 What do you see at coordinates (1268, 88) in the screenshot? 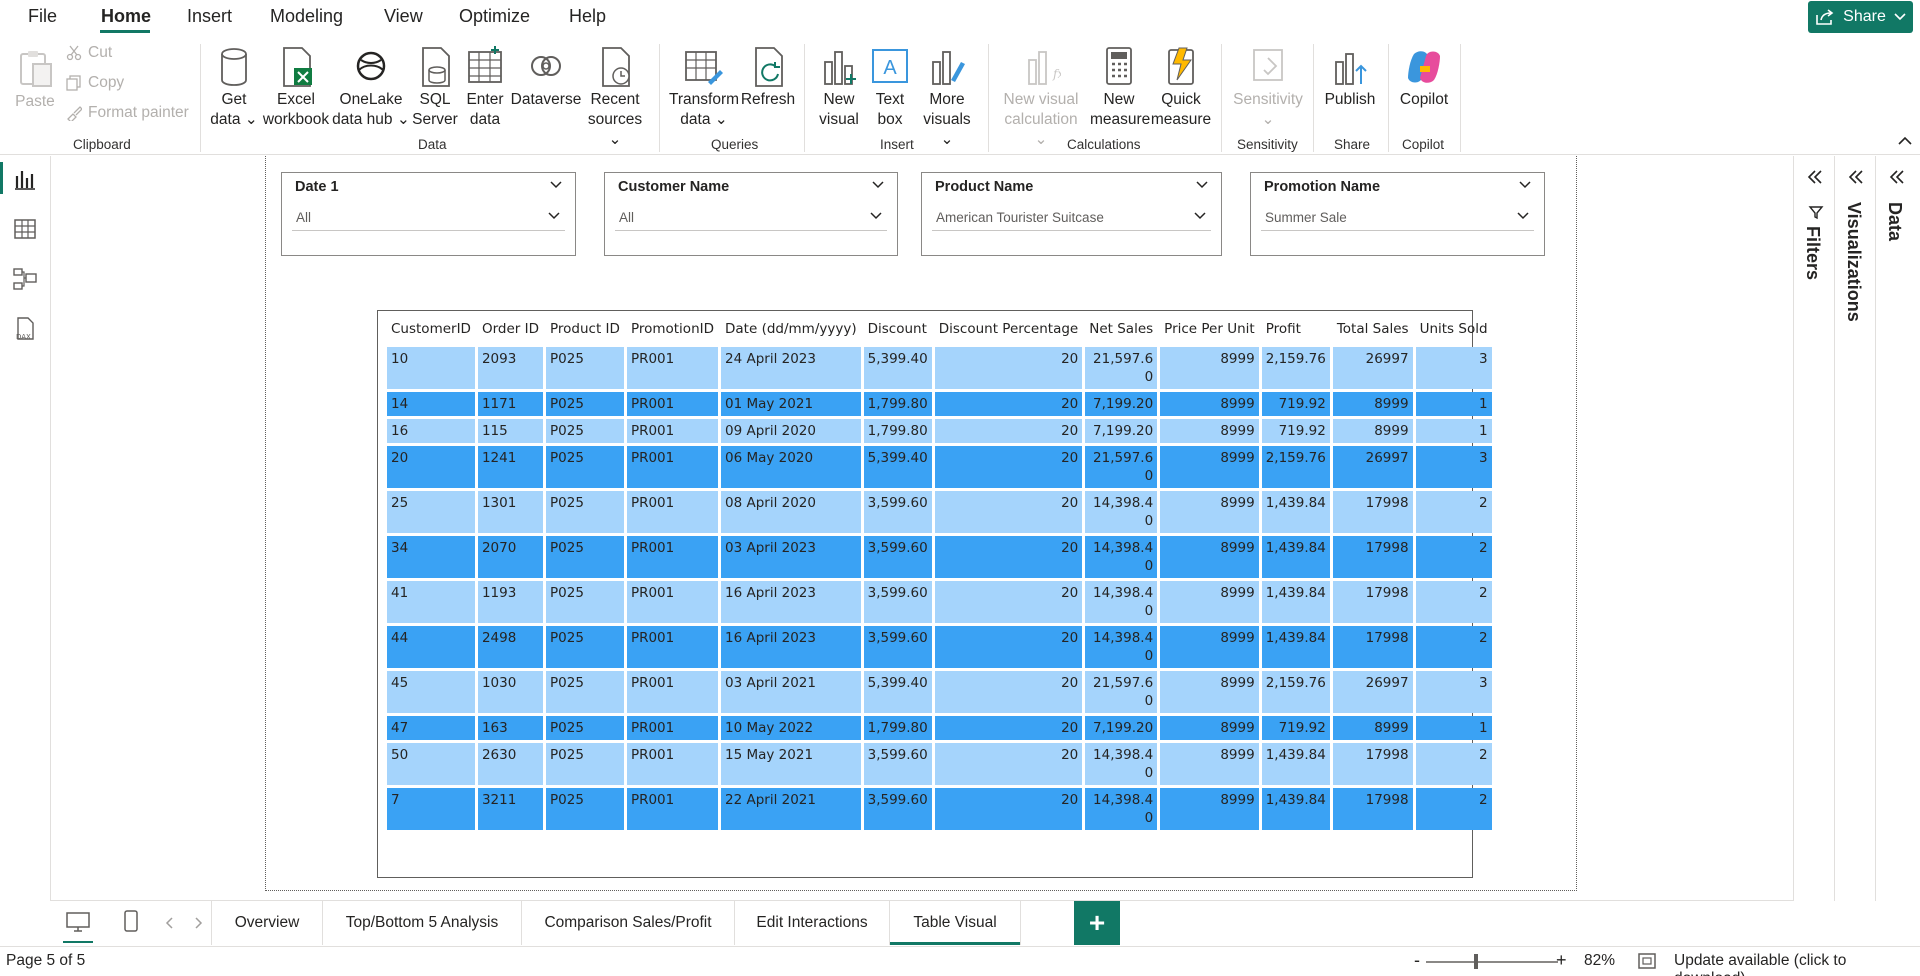
I see `sensitivity-button: Sensitivity ⌄` at bounding box center [1268, 88].